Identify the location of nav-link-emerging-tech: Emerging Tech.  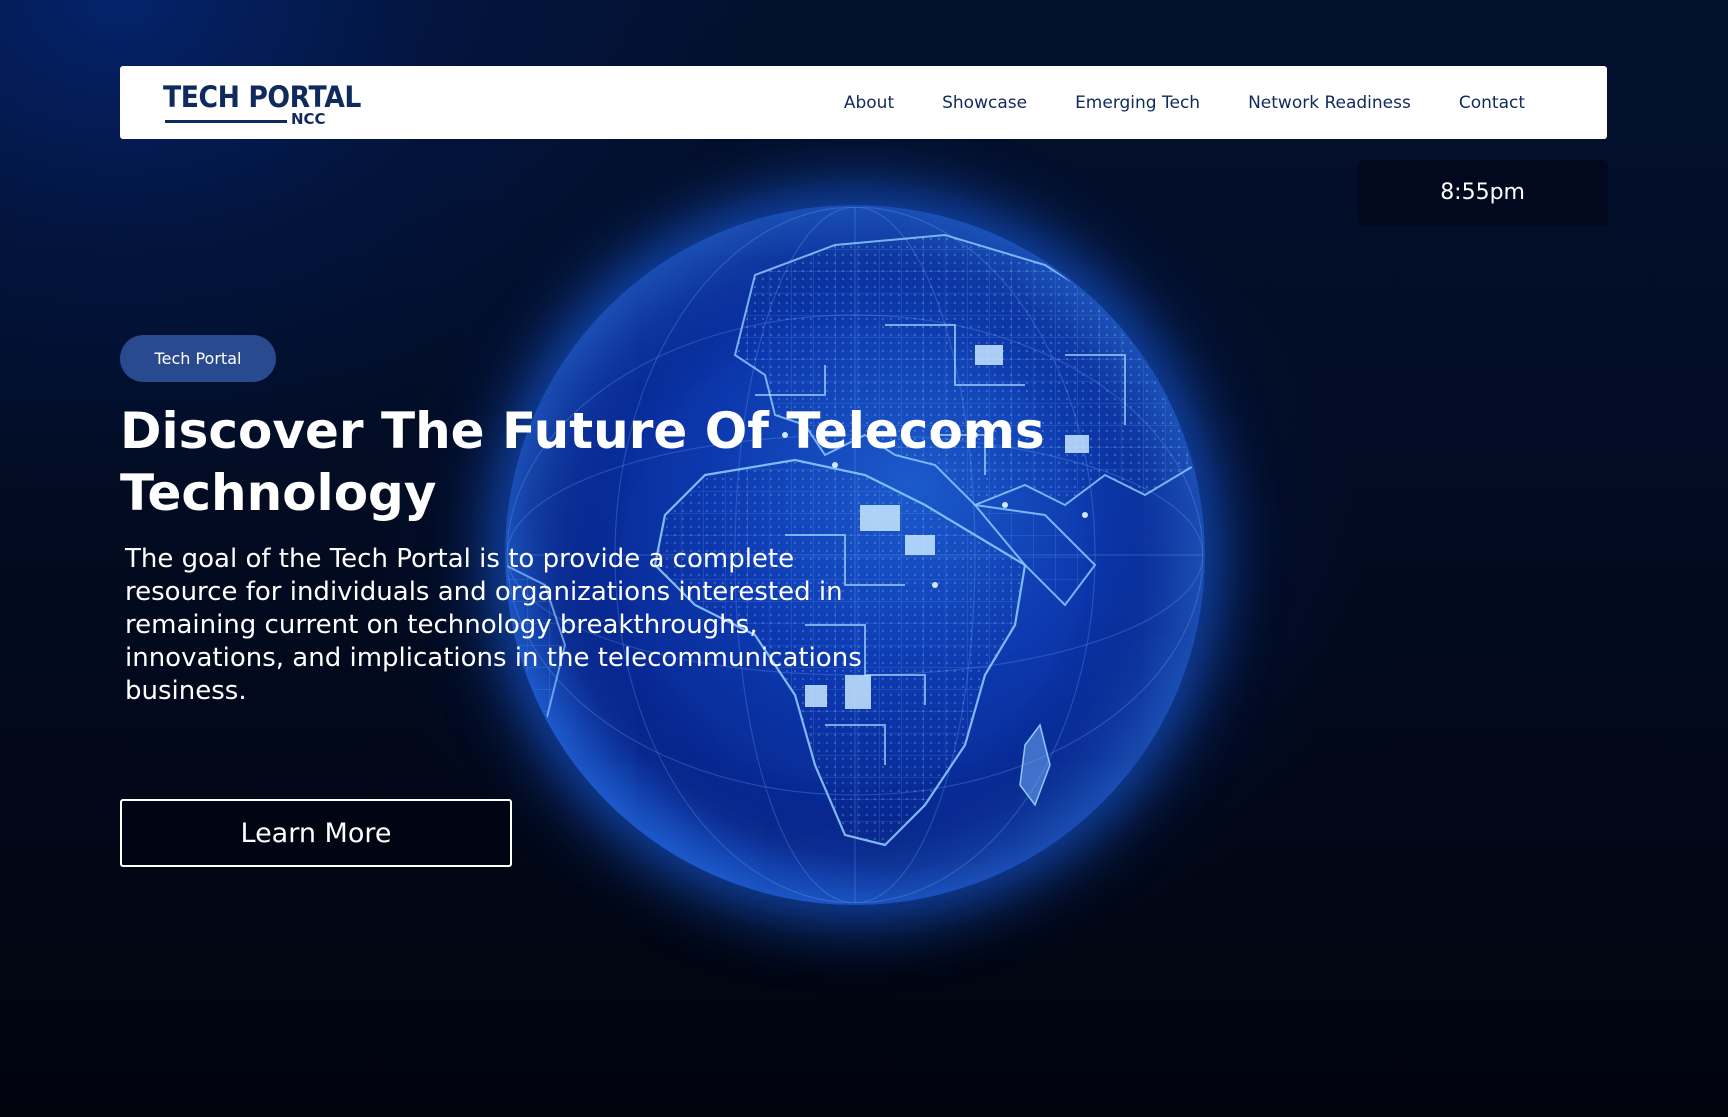
(1137, 103).